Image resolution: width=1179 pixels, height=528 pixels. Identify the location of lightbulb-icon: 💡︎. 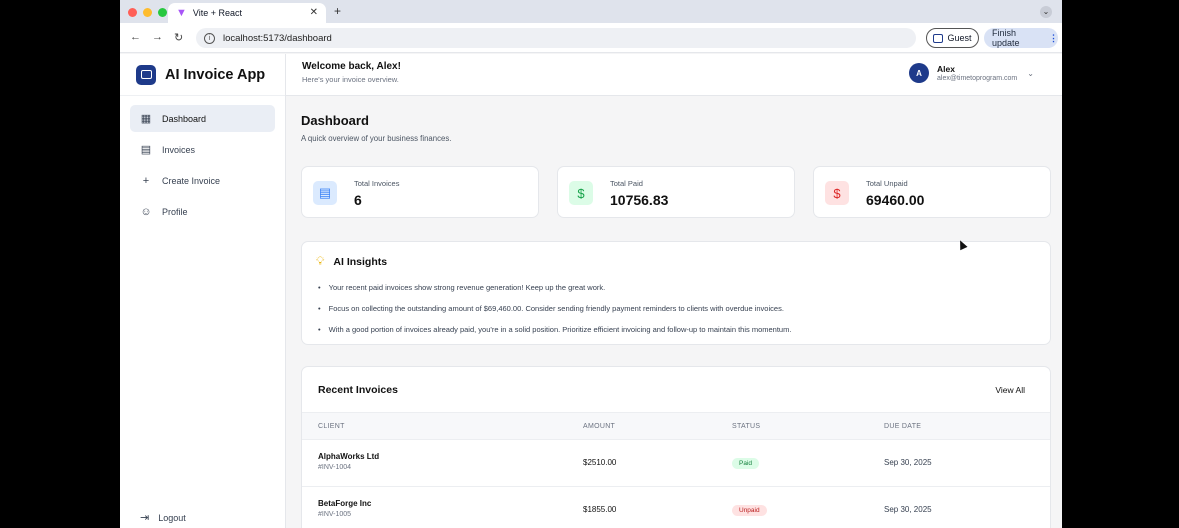
(320, 261).